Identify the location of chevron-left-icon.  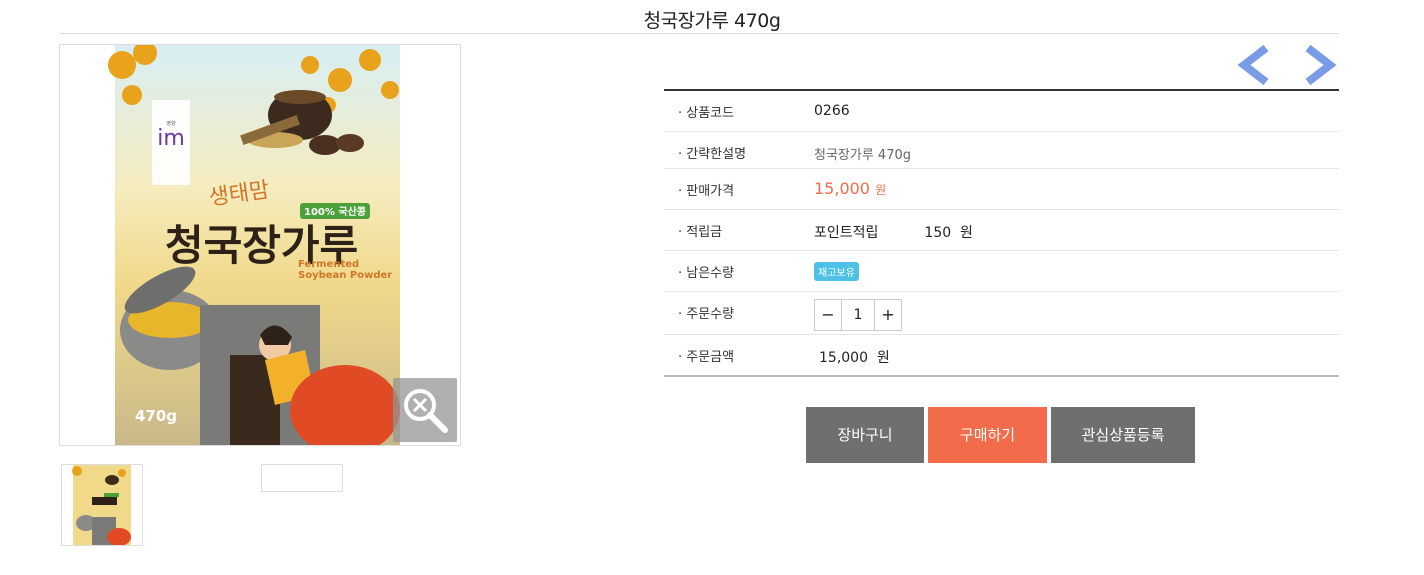
(1253, 65).